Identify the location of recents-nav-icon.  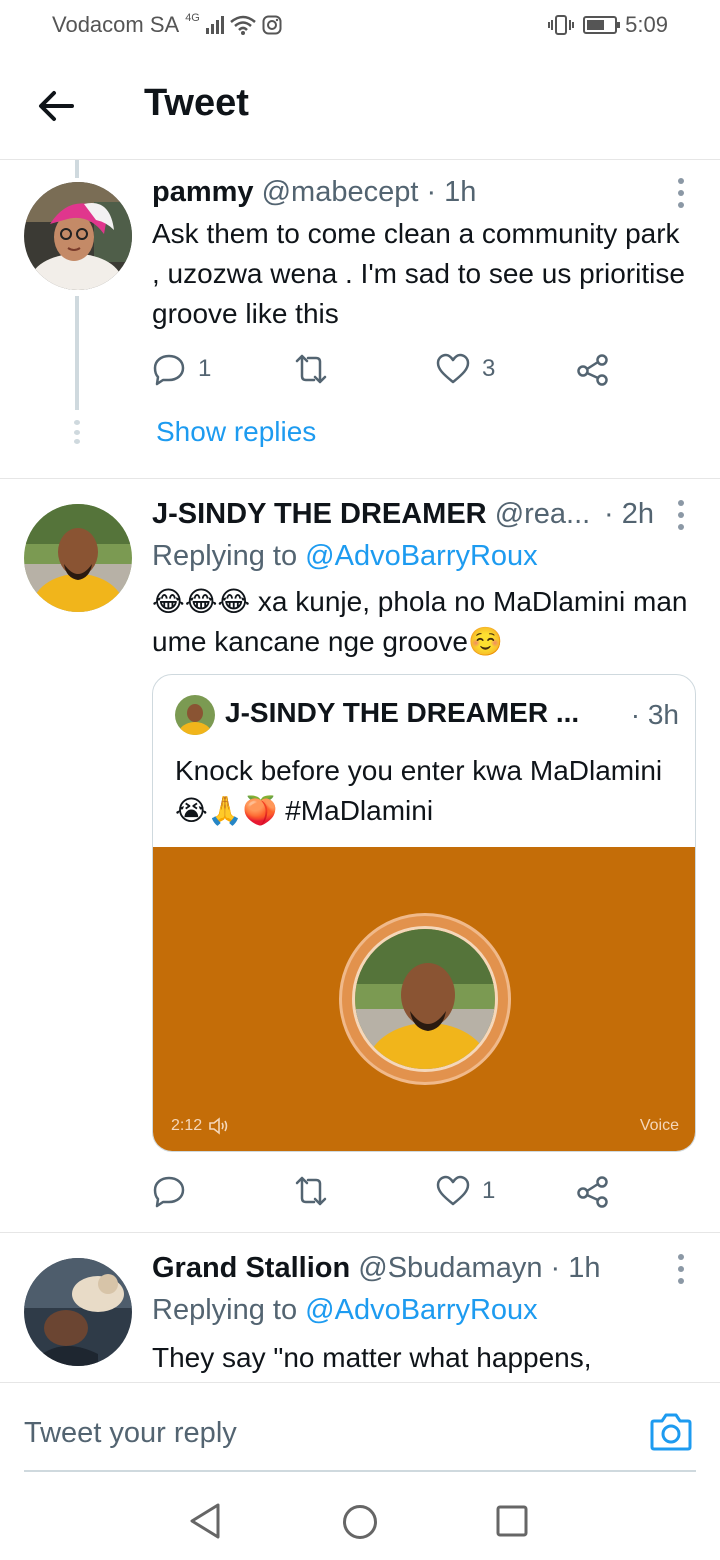
(512, 1521).